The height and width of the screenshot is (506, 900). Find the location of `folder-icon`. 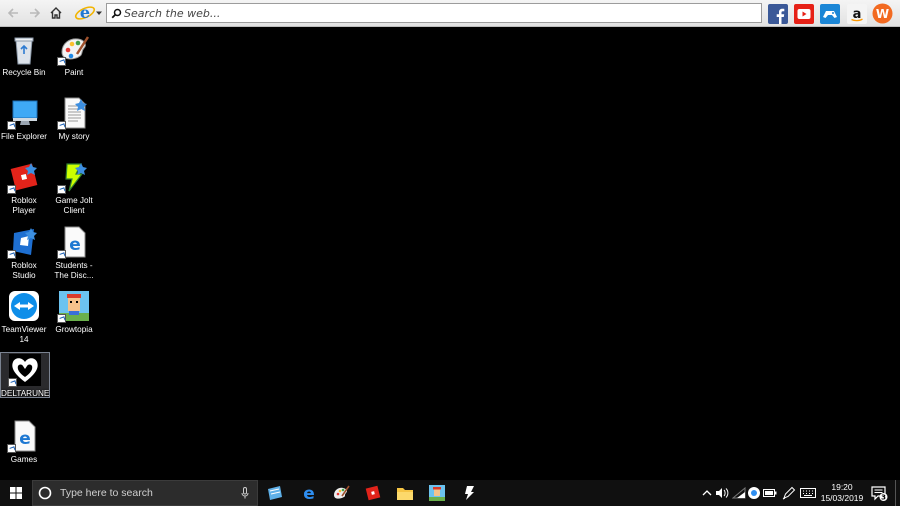

folder-icon is located at coordinates (405, 493).